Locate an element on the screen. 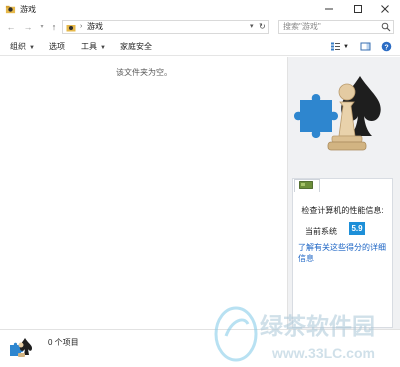  maximize-icon is located at coordinates (358, 9).